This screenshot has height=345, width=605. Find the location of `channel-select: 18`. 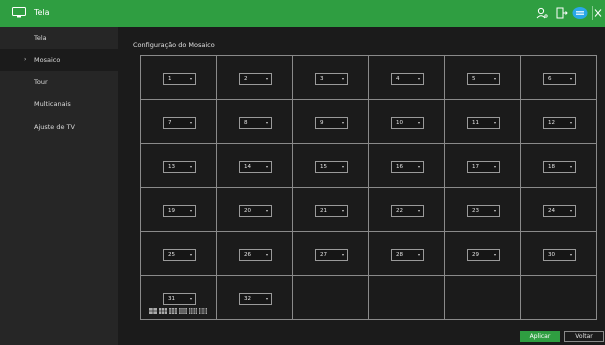

channel-select: 18 is located at coordinates (559, 167).